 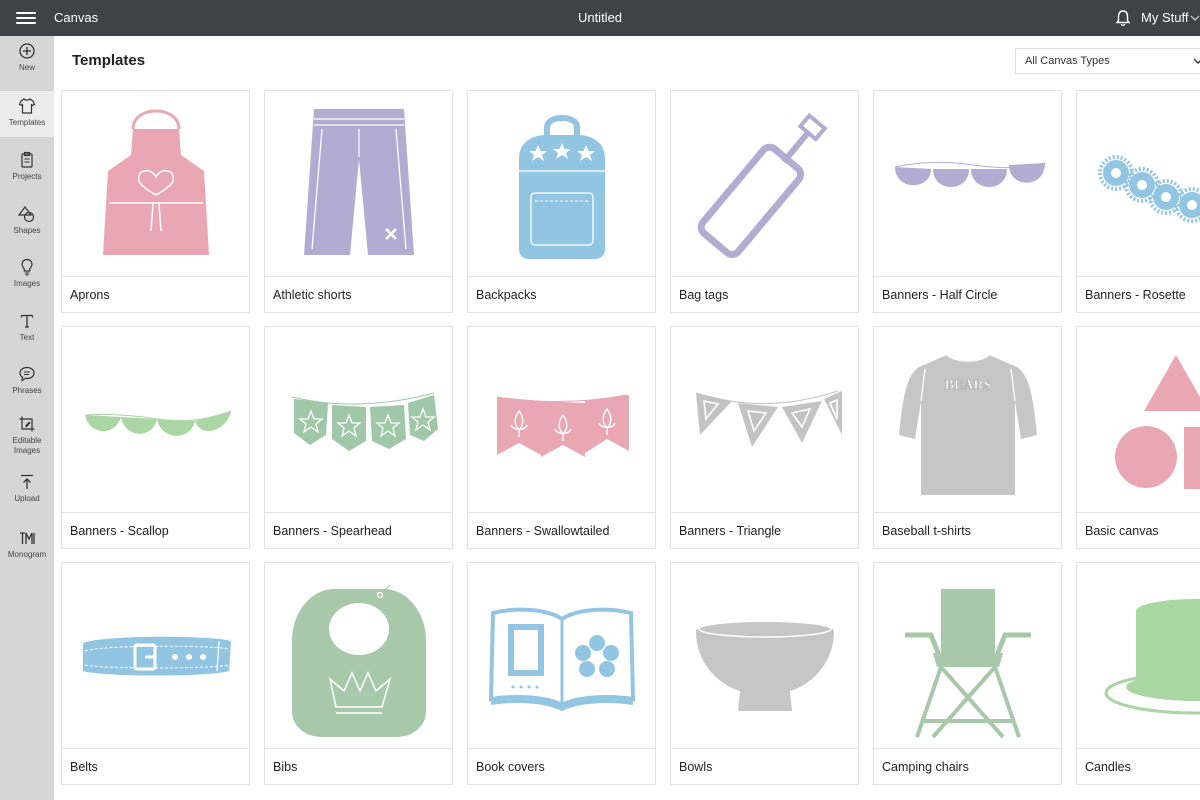 I want to click on template-card: Banners - Rosette, so click(x=1138, y=201).